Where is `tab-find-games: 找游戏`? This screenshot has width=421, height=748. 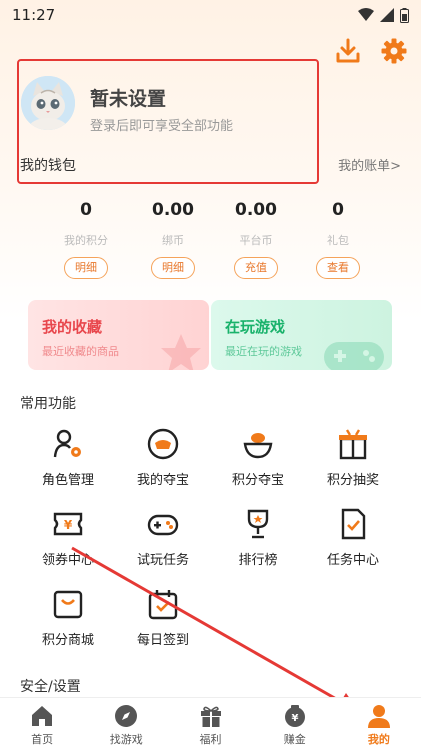 tab-find-games: 找游戏 is located at coordinates (126, 723).